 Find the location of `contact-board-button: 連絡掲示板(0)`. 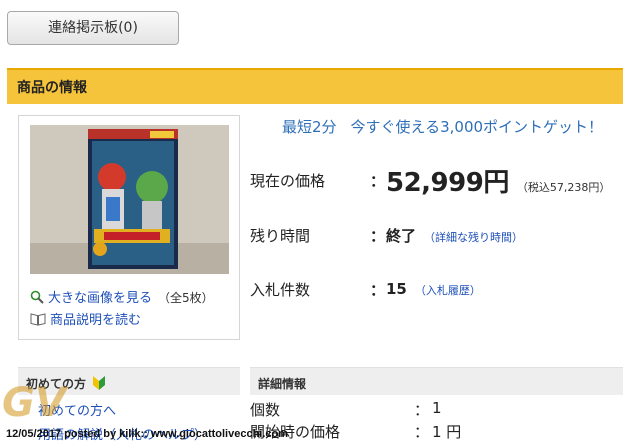

contact-board-button: 連絡掲示板(0) is located at coordinates (93, 28).